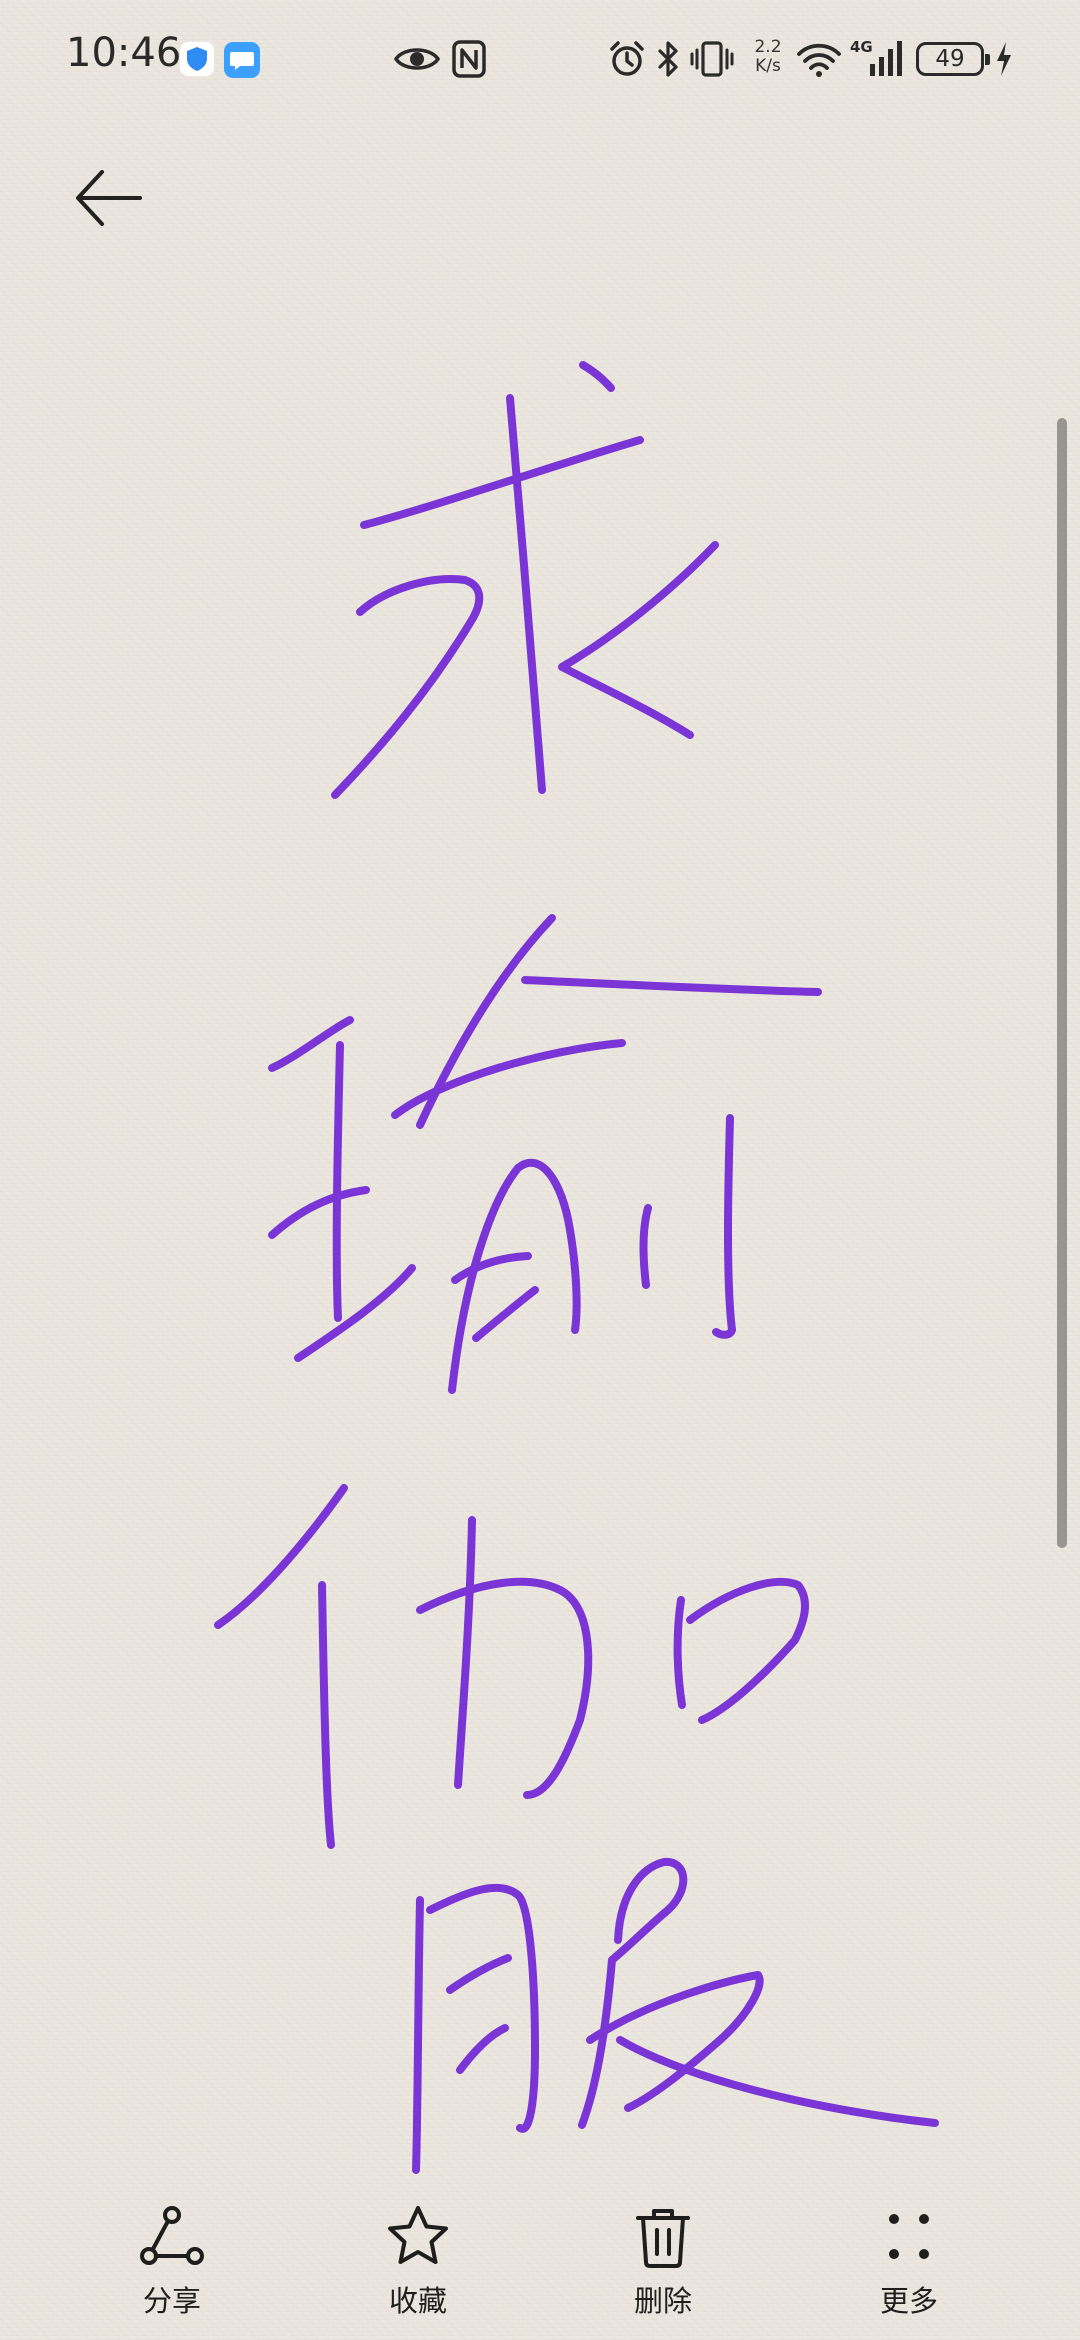  I want to click on favorite-label: 收藏, so click(417, 2301).